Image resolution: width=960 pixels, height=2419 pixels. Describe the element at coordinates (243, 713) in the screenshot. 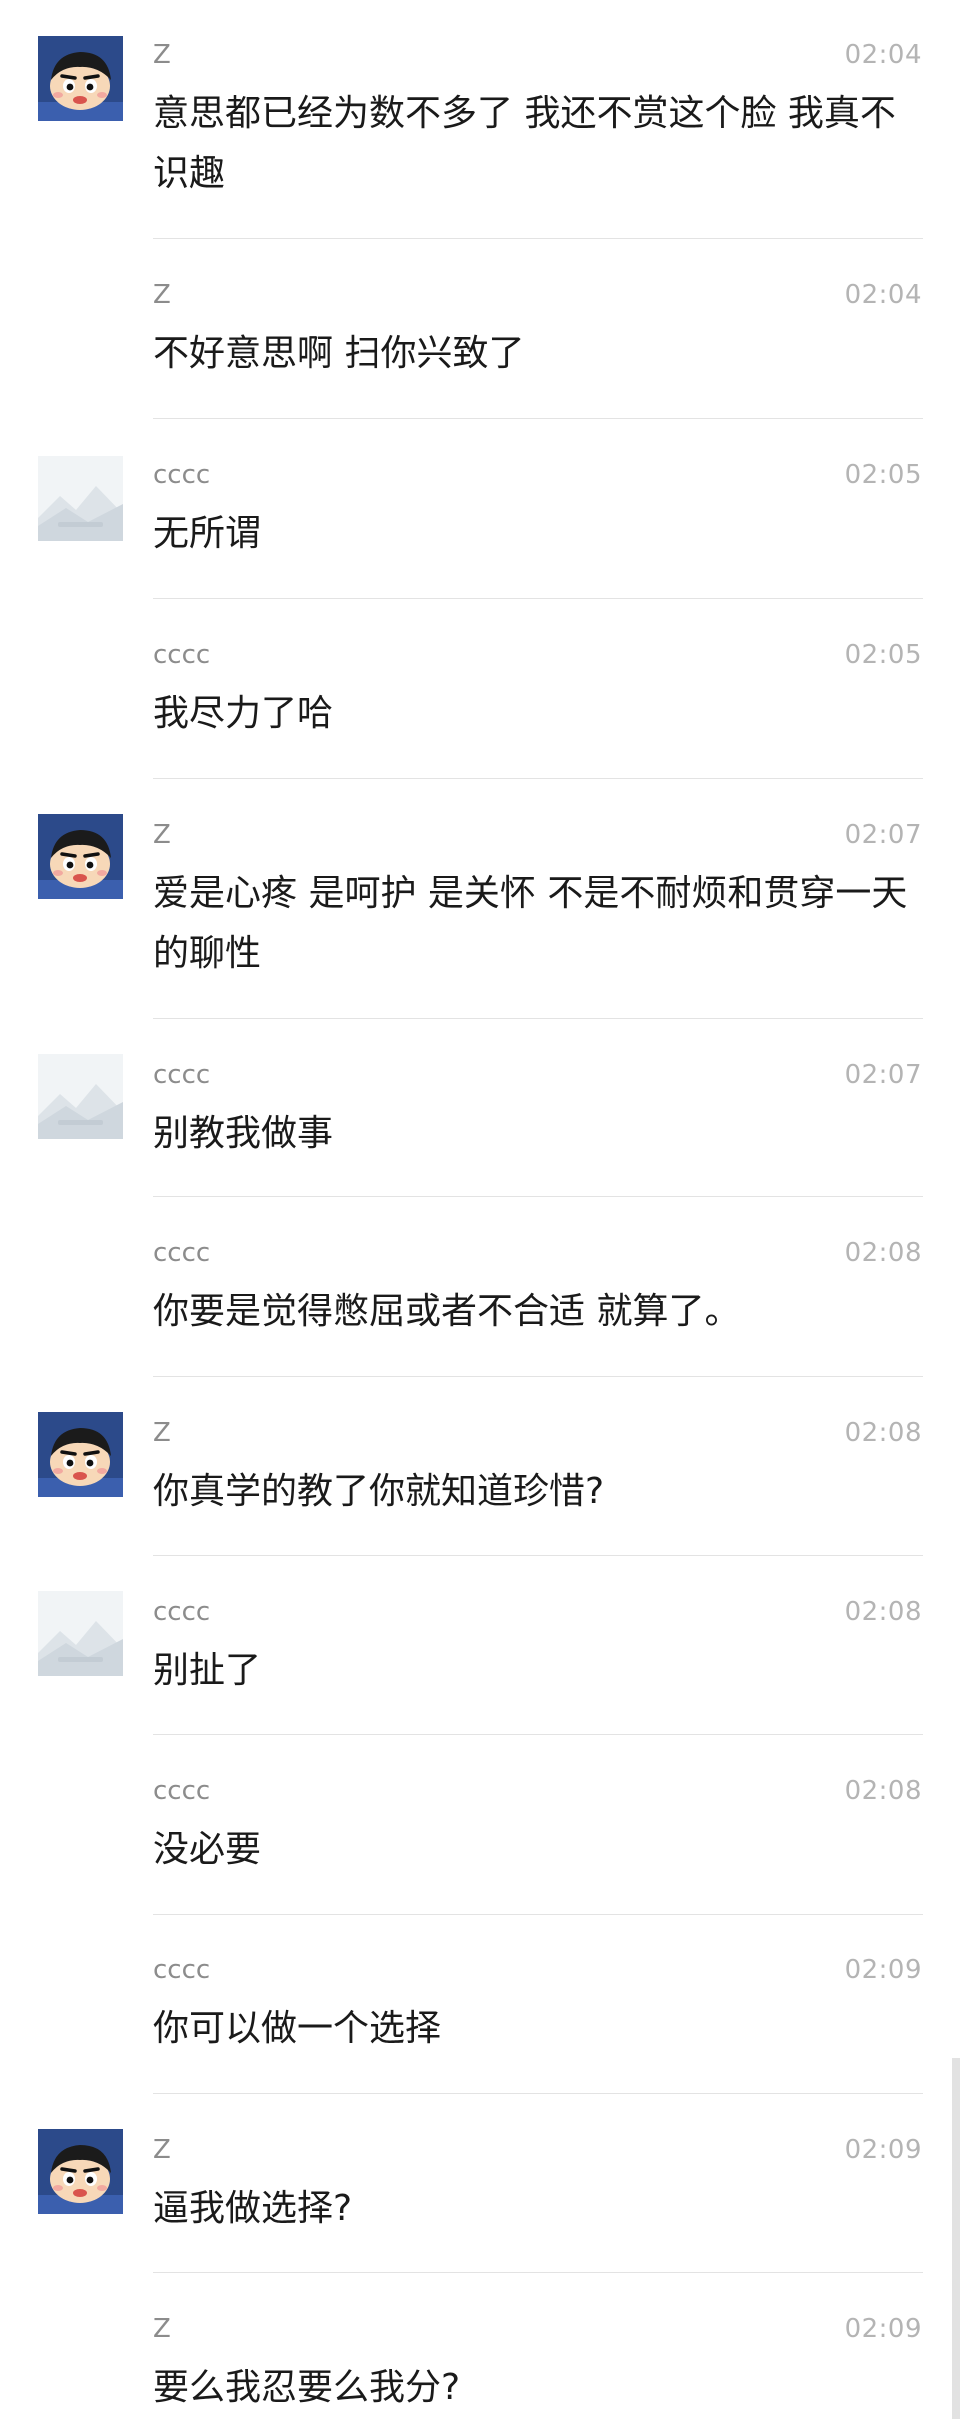

I see `message-text: 我尽力了哈` at that location.